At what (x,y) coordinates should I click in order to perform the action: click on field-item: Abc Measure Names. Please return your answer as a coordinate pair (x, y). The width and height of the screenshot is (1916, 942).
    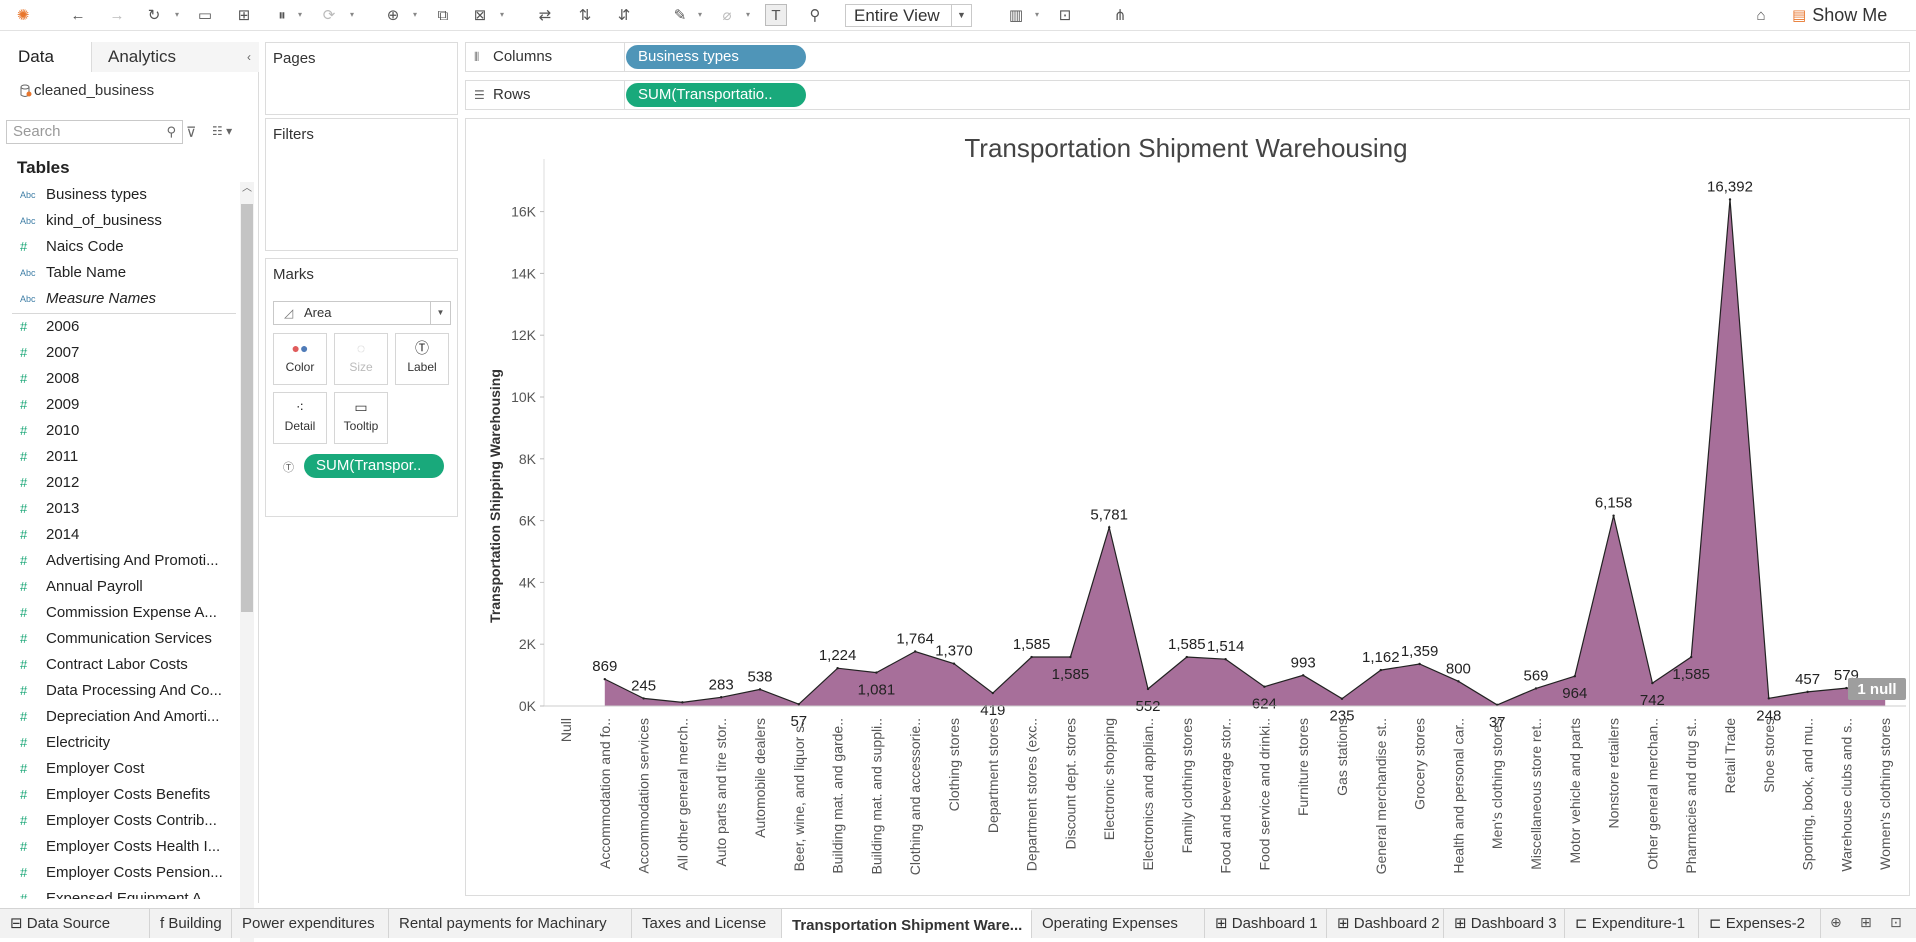
    Looking at the image, I should click on (120, 299).